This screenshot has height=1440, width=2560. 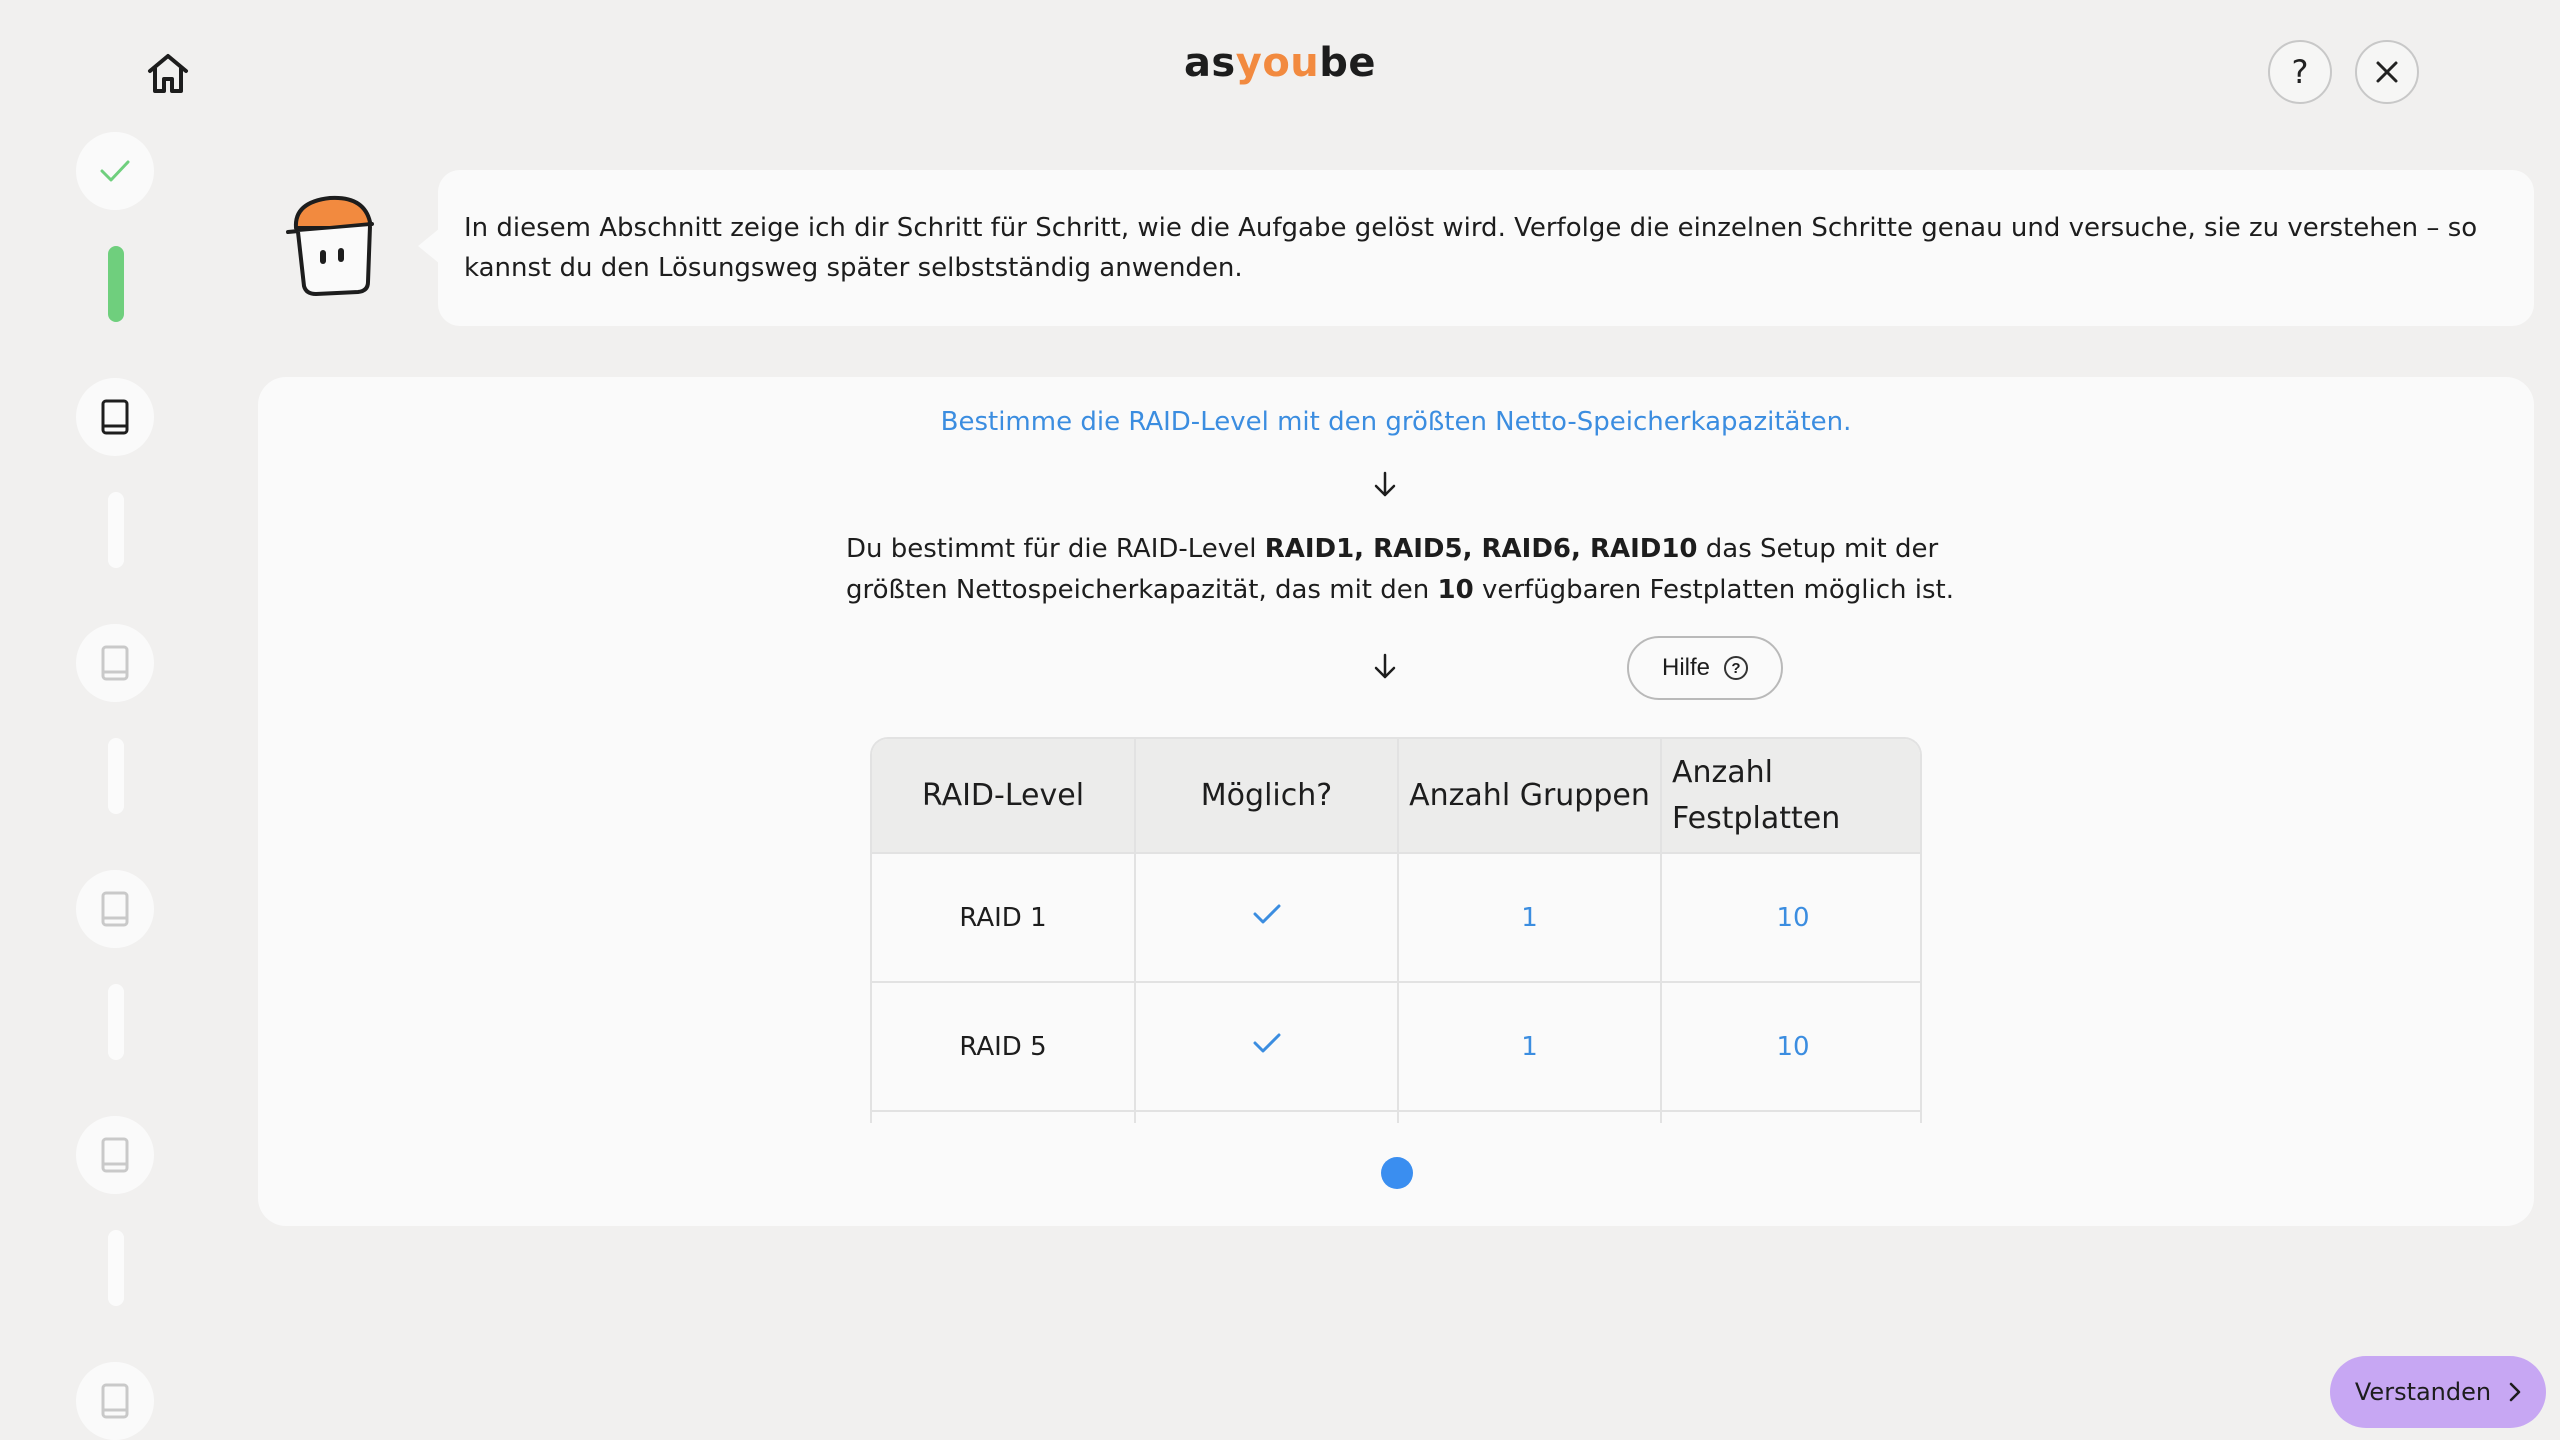 I want to click on cell-raid-level: RAID 5, so click(x=1004, y=1047).